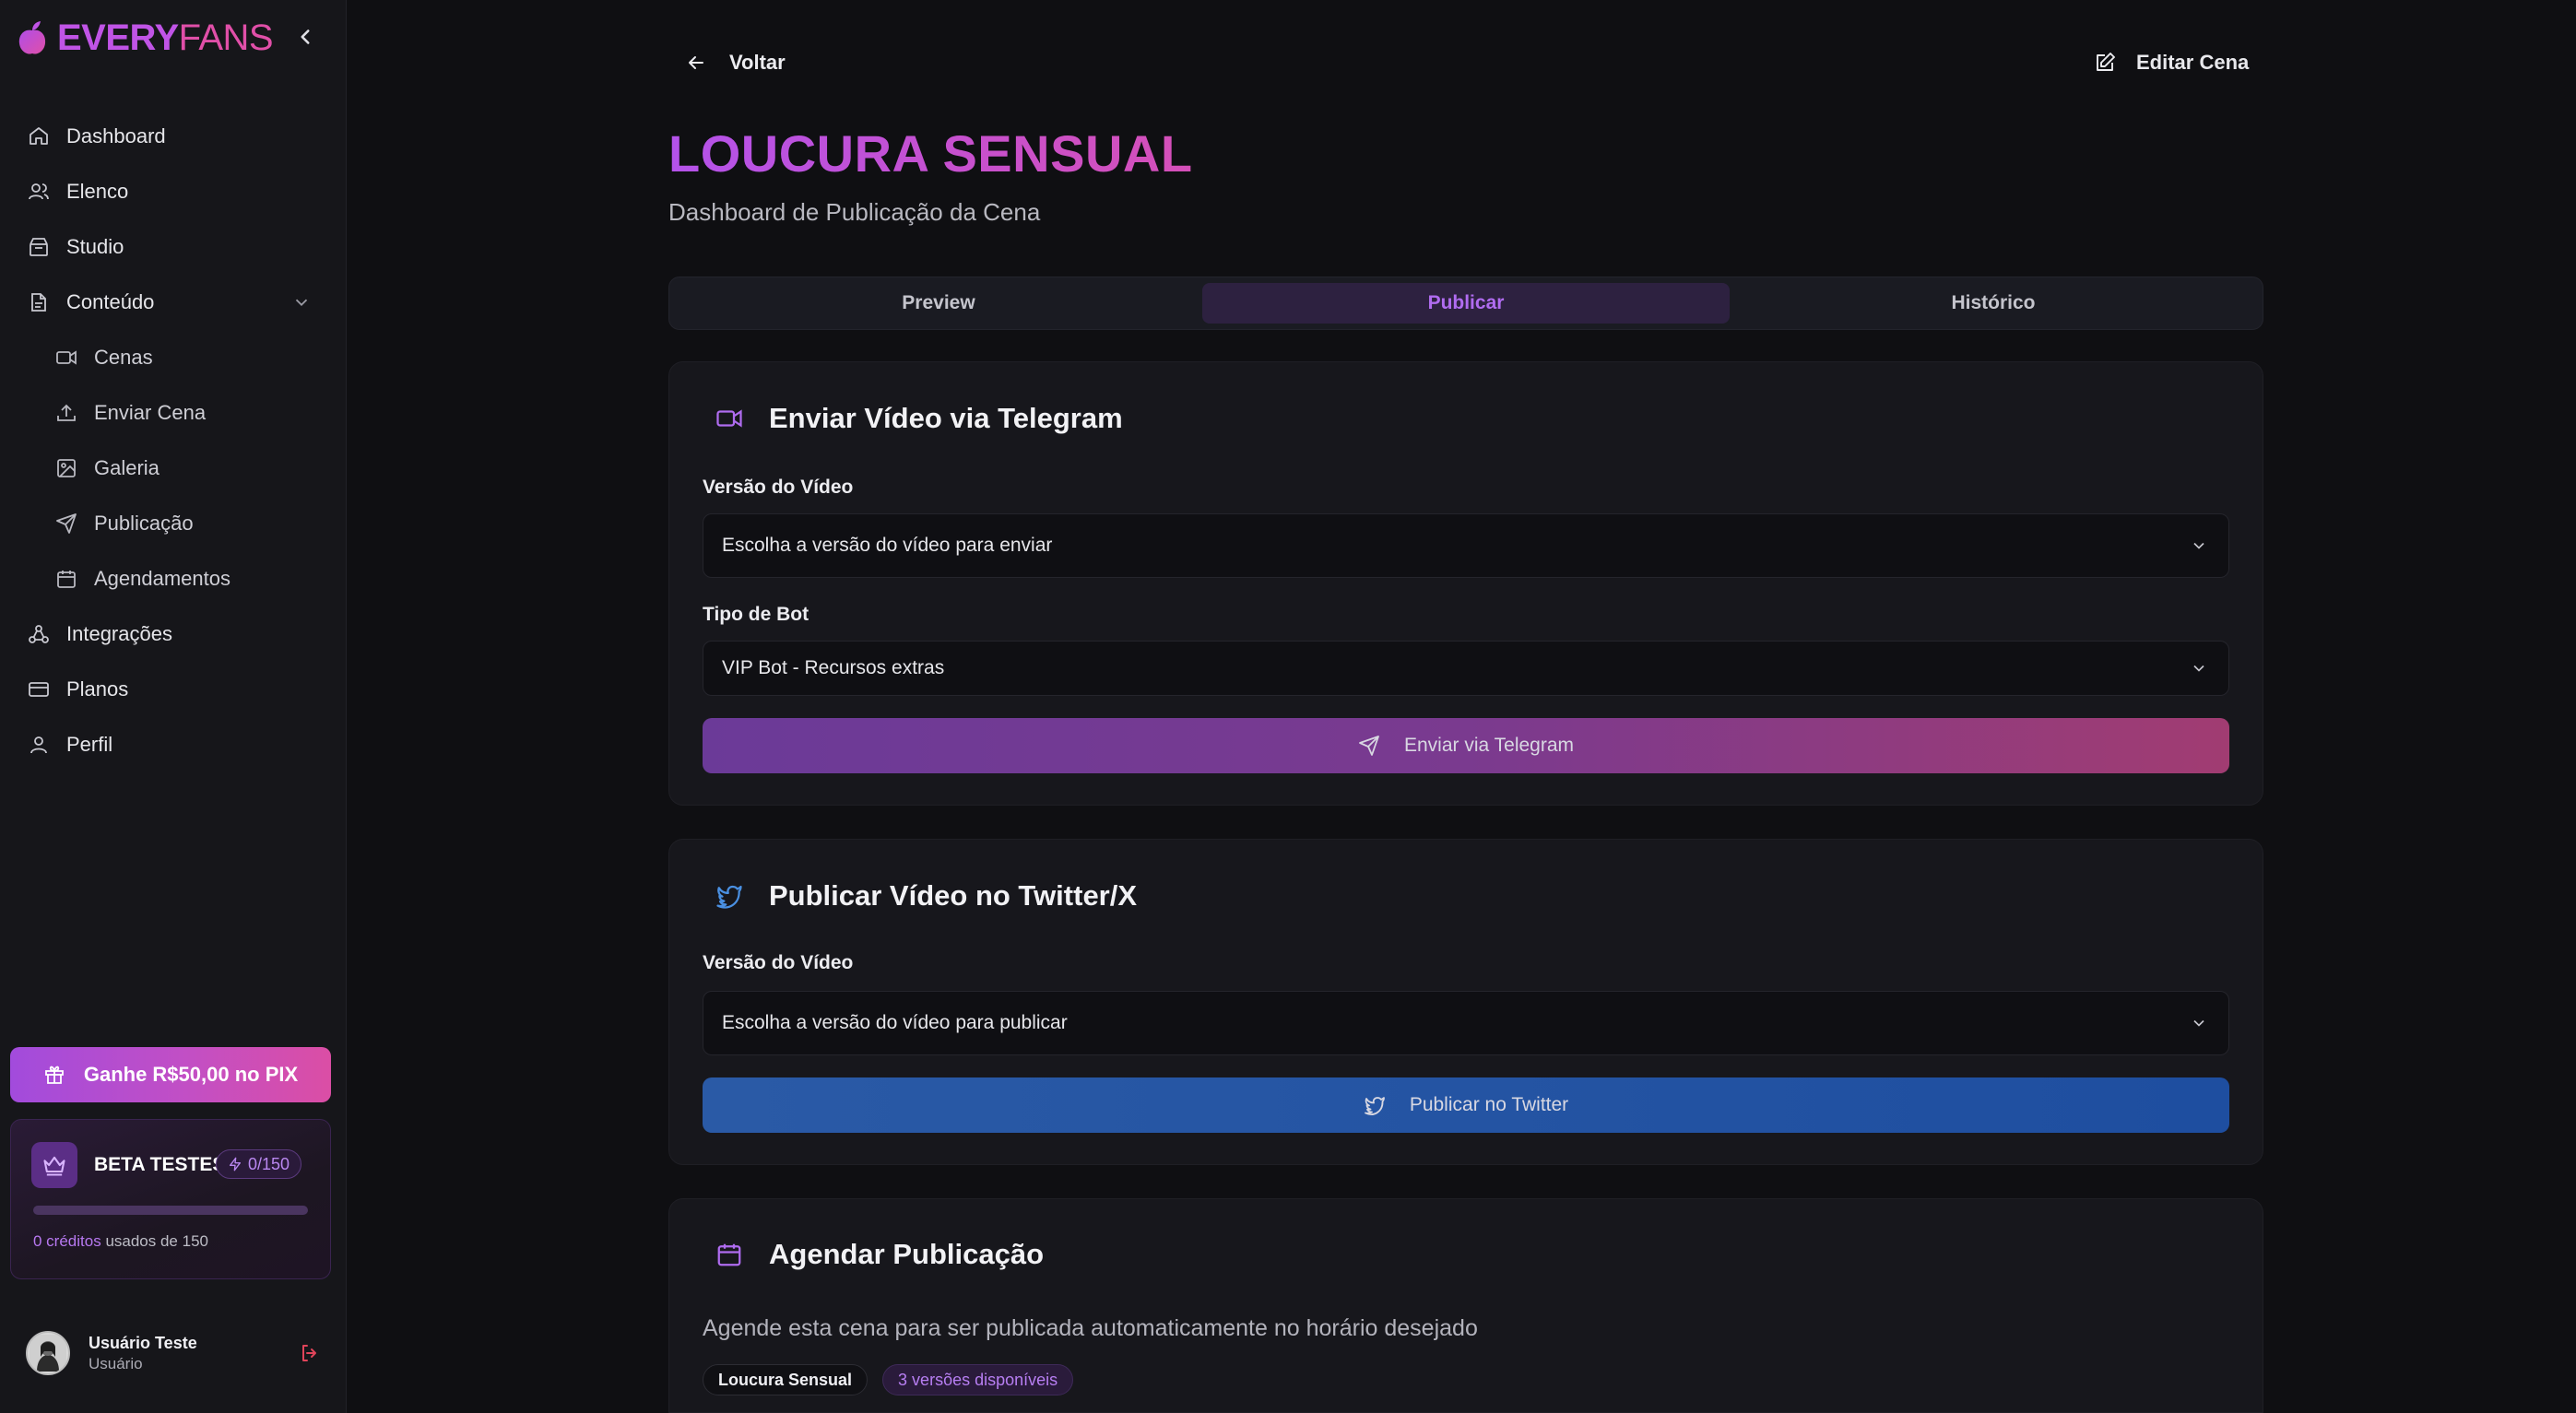  I want to click on lightning-icon, so click(235, 1164).